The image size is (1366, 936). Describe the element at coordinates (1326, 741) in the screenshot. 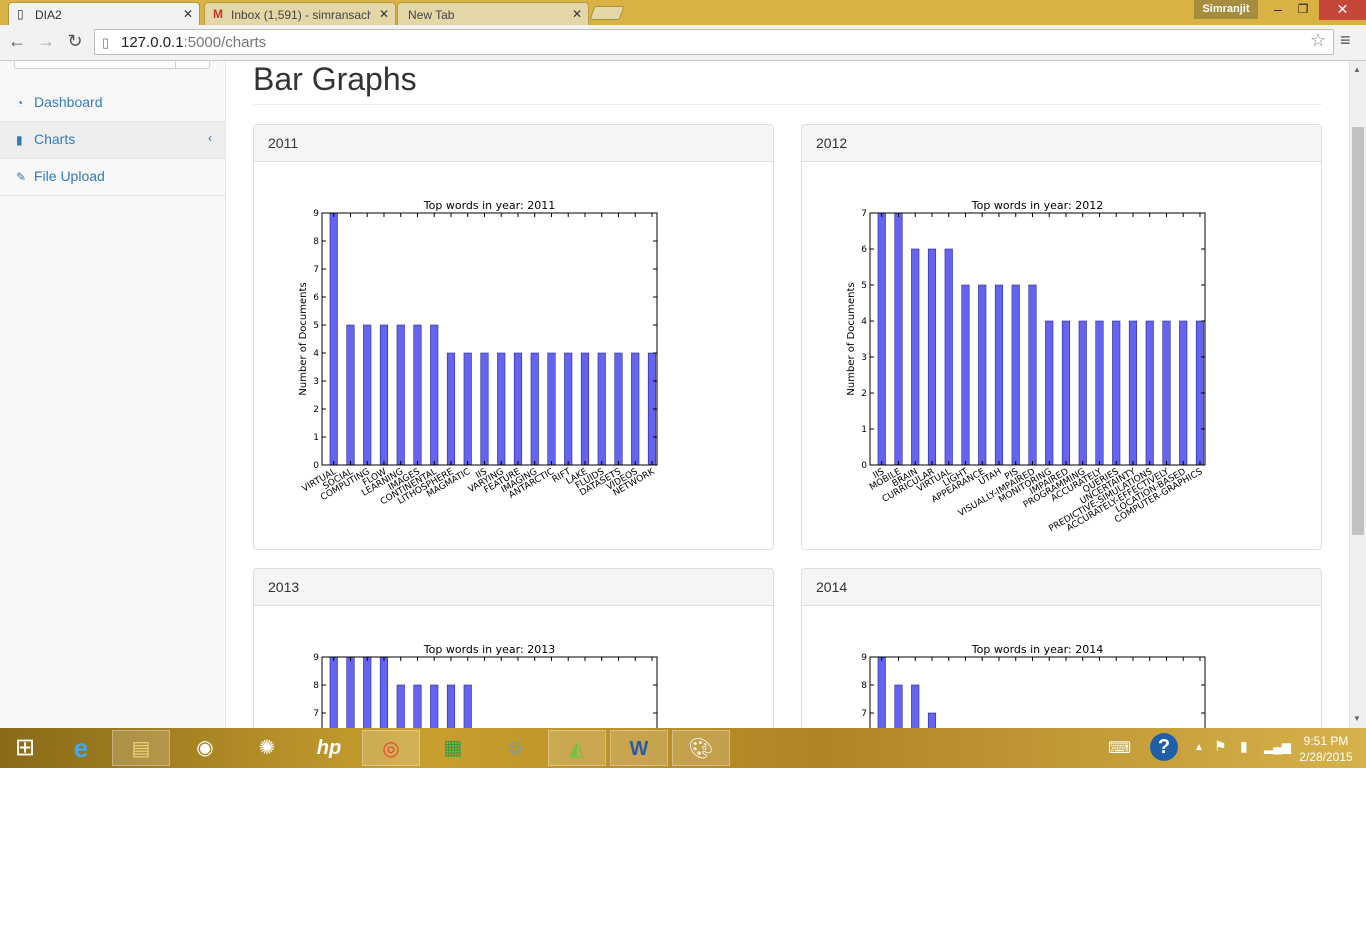

I see `clock-time: 9:51 PM` at that location.